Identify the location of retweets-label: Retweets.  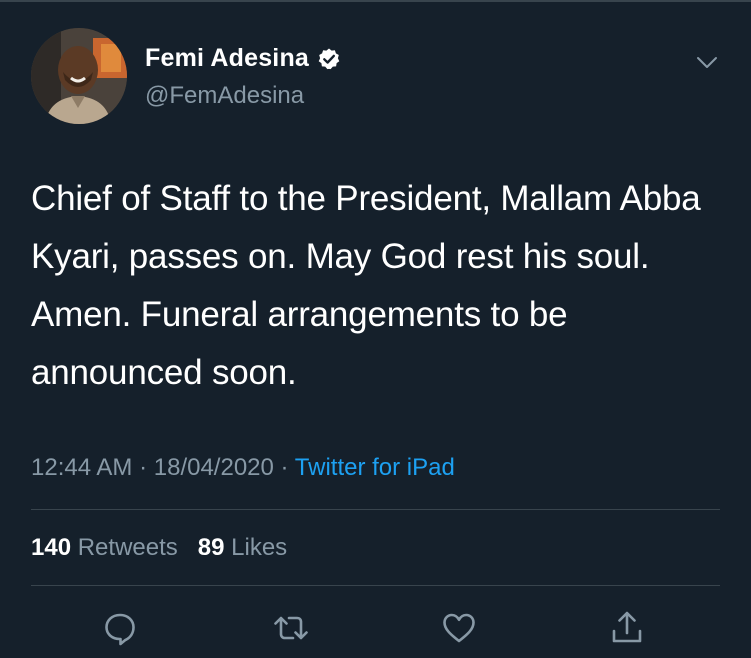
(127, 547).